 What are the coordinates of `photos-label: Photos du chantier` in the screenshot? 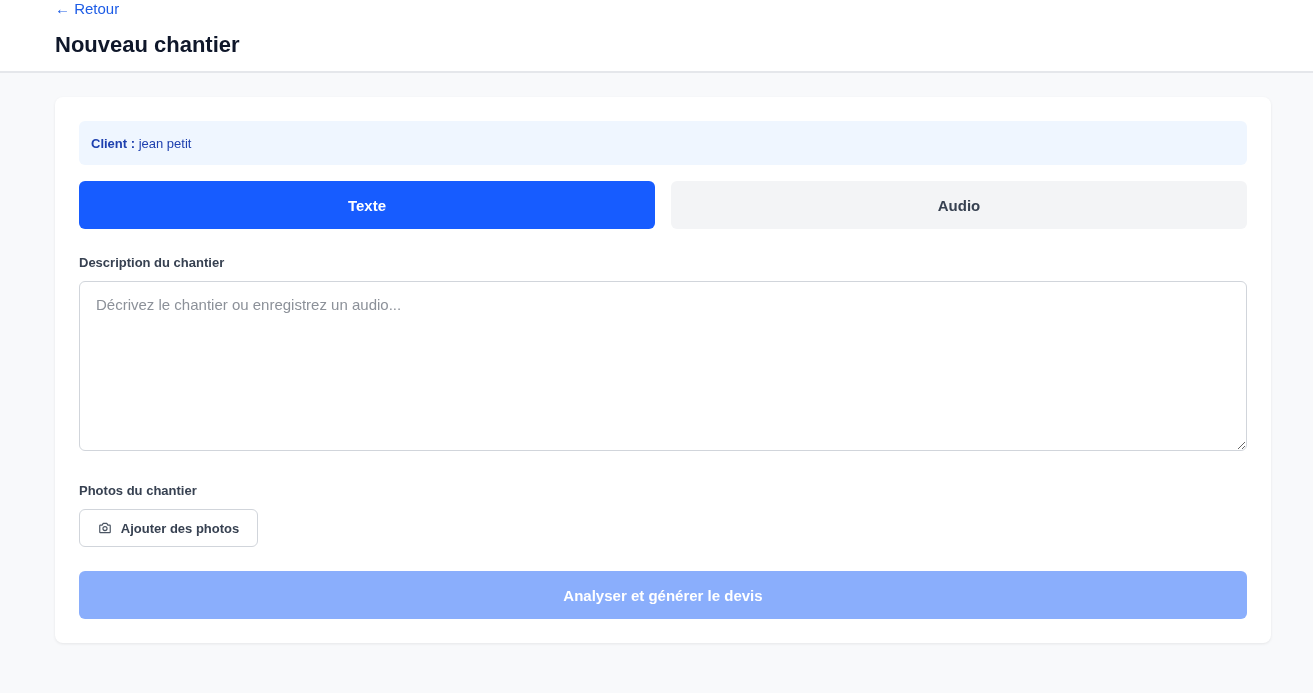 It's located at (138, 491).